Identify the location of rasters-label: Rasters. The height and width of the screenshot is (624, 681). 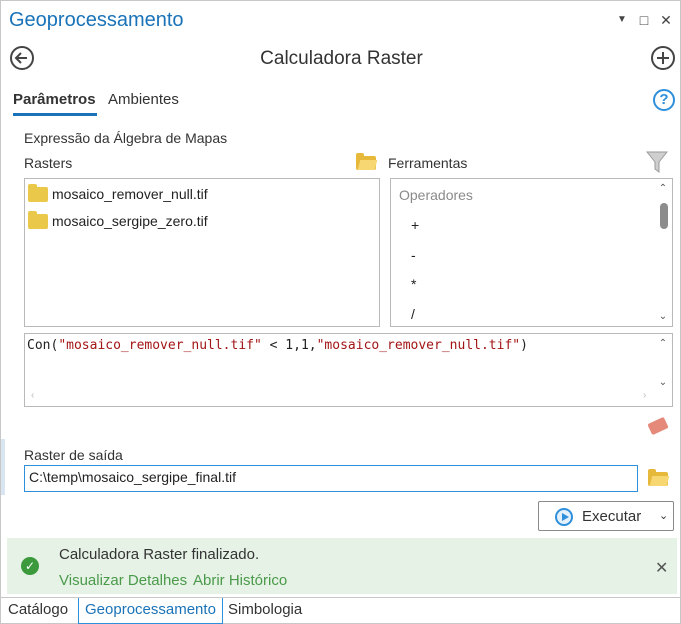
(48, 163).